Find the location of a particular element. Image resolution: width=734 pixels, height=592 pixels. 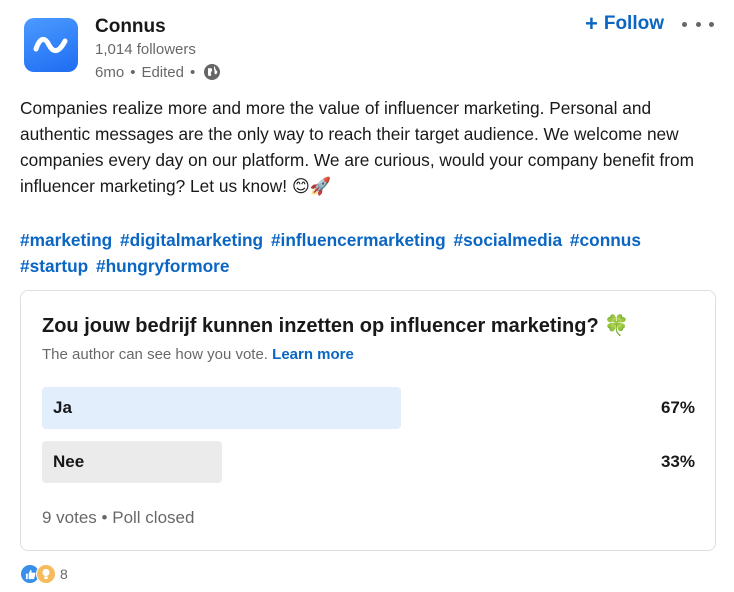

poll-footer: 9 votes • Poll closed is located at coordinates (118, 518).